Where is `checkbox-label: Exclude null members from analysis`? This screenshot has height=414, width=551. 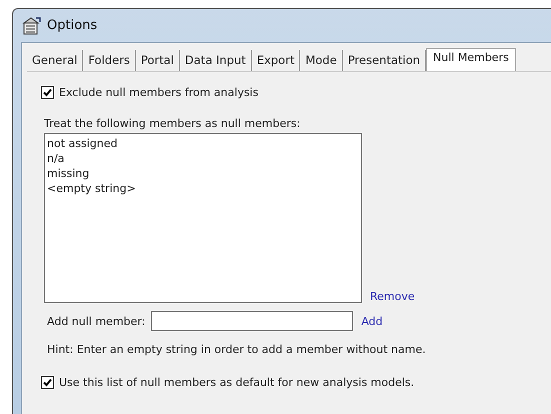 checkbox-label: Exclude null members from analysis is located at coordinates (158, 92).